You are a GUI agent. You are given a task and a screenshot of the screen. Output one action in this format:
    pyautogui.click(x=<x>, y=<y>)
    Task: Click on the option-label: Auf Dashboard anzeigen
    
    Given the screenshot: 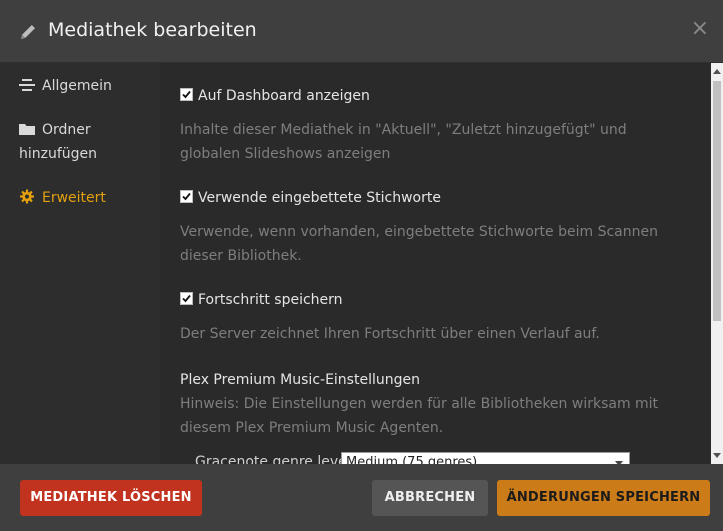 What is the action you would take?
    pyautogui.click(x=284, y=96)
    